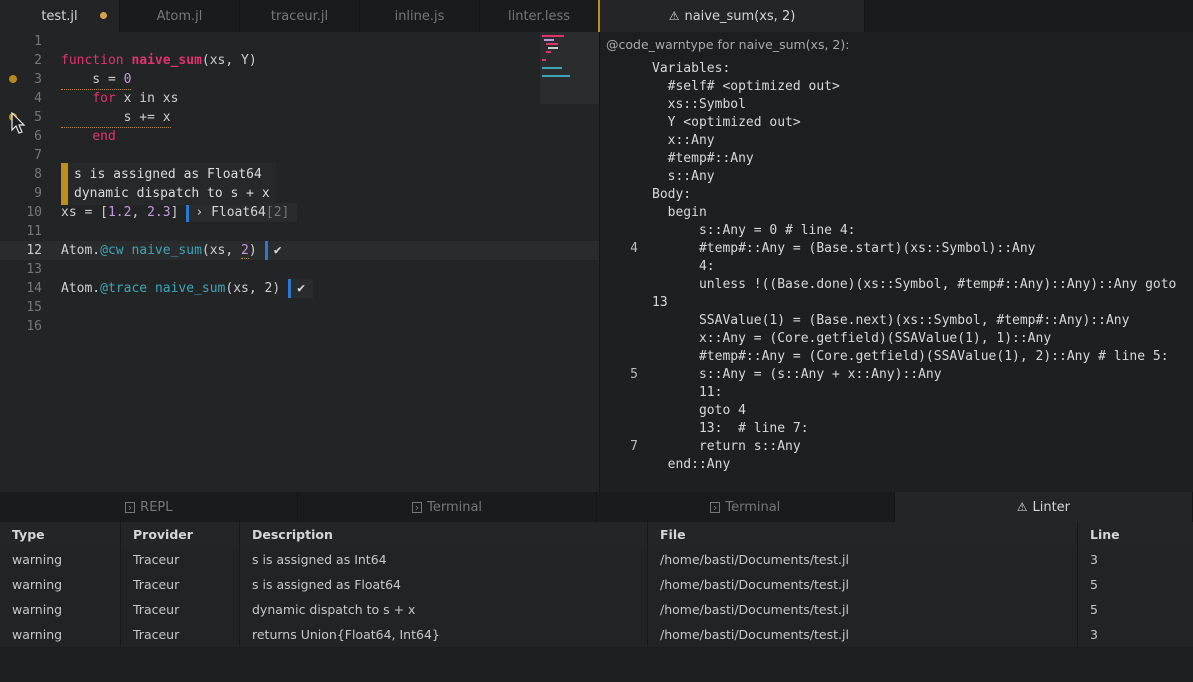  Describe the element at coordinates (1022, 507) in the screenshot. I see `warning-icon: ⚠` at that location.